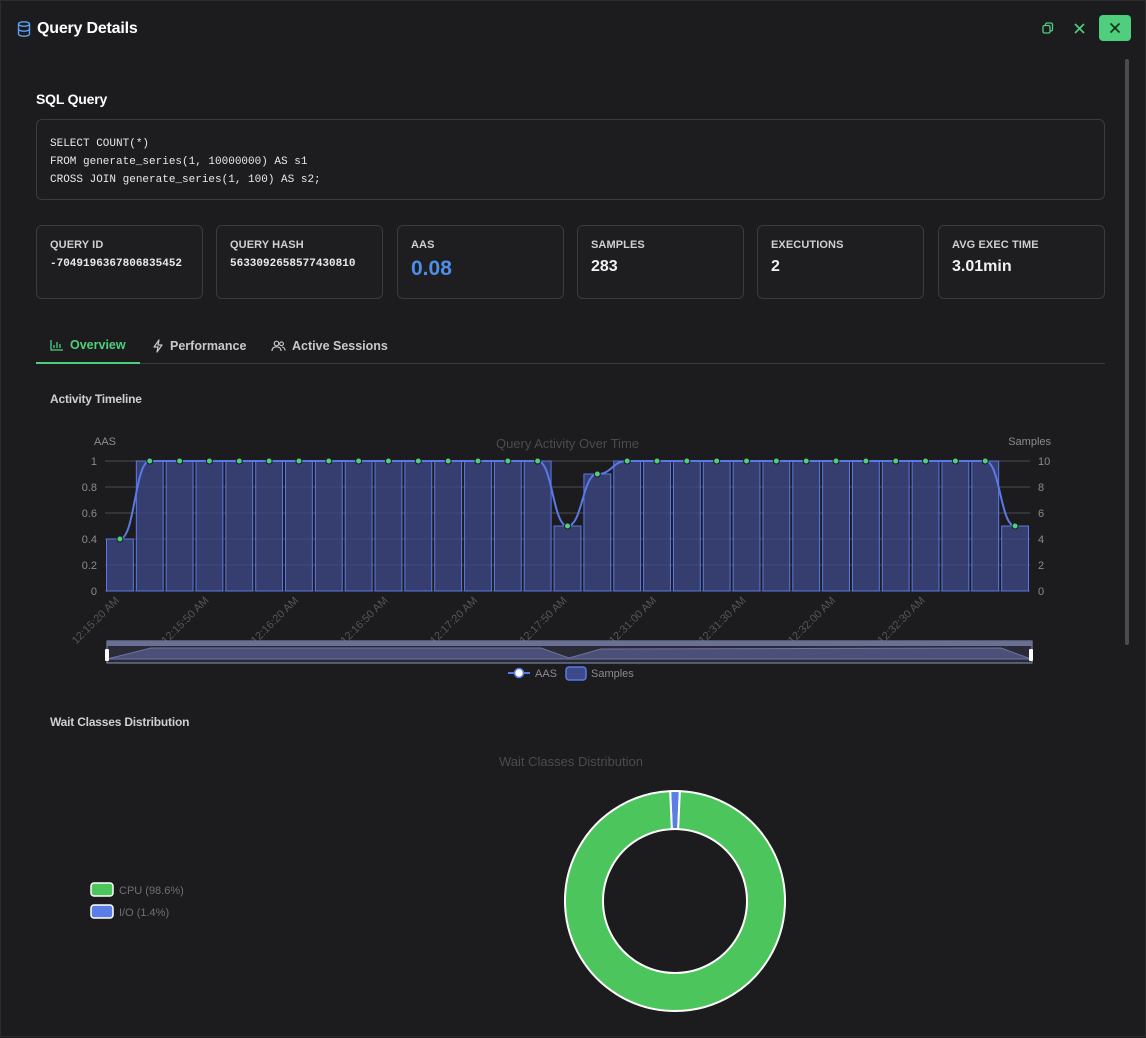 The height and width of the screenshot is (1038, 1146). What do you see at coordinates (569, 643) in the screenshot?
I see `zoom-slider-bar` at bounding box center [569, 643].